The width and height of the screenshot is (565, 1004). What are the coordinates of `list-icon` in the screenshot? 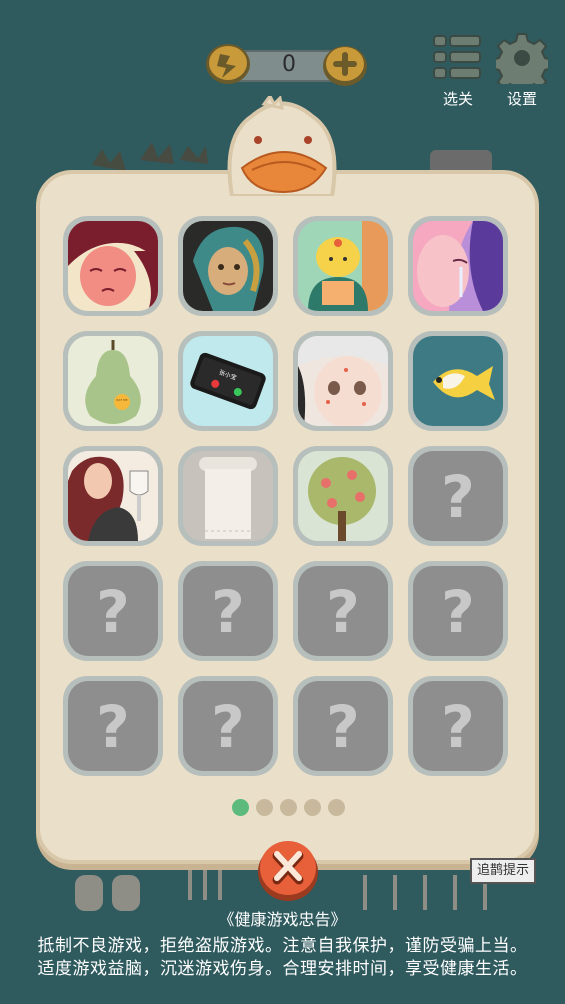 It's located at (457, 57).